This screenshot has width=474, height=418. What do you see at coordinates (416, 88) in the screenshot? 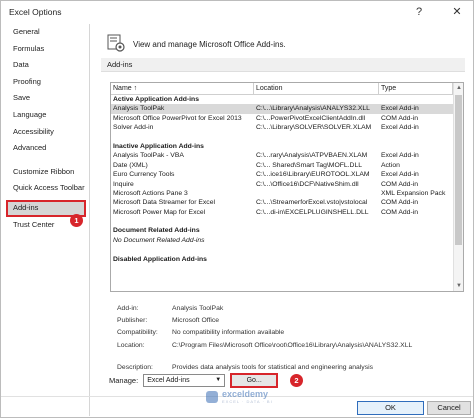
I see `column-type: Type` at bounding box center [416, 88].